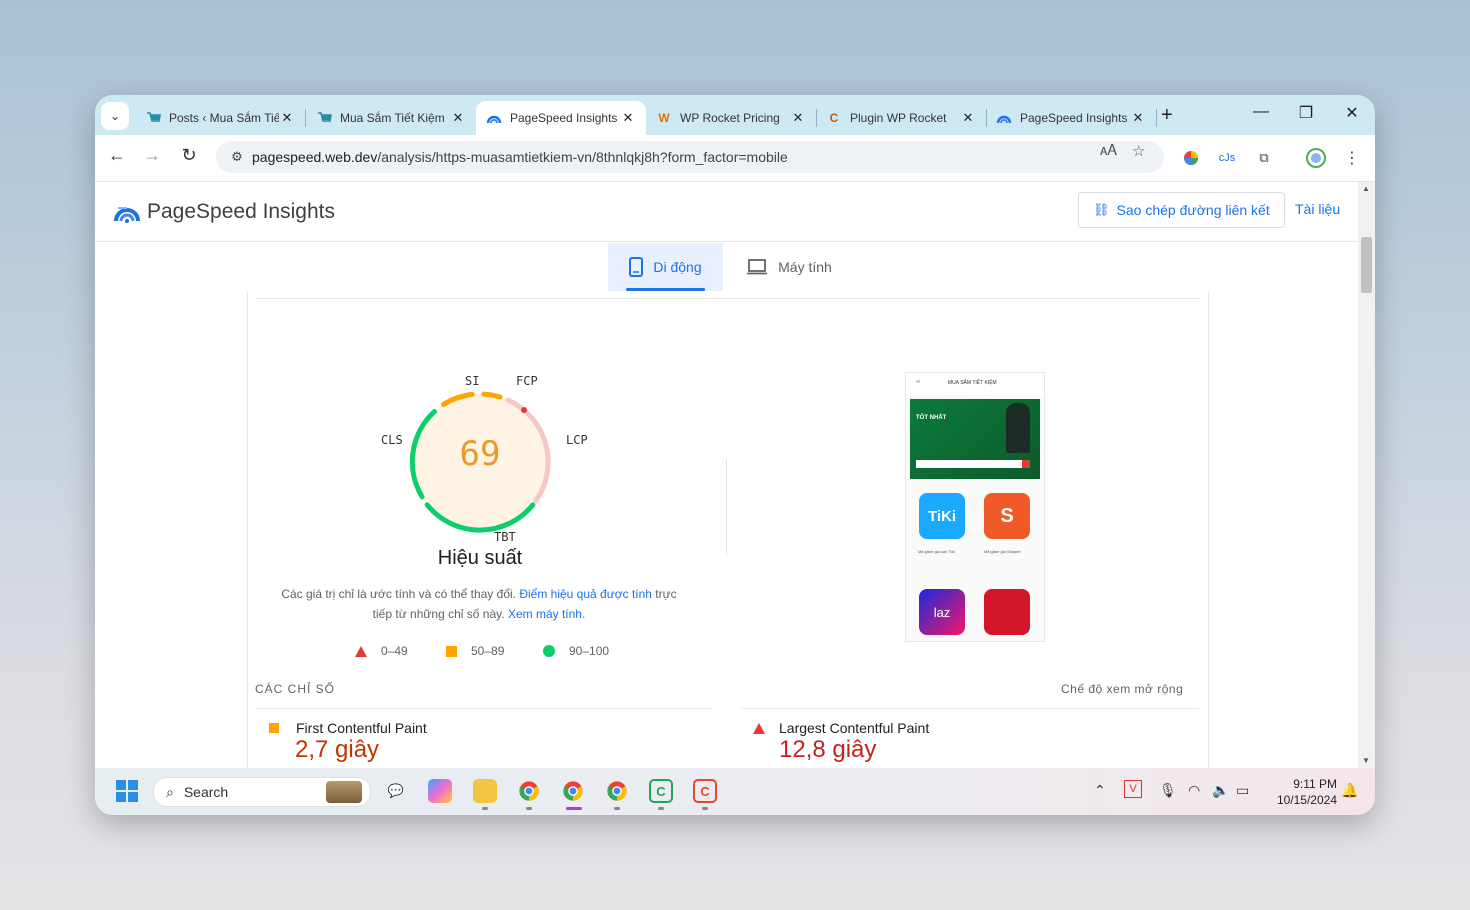  What do you see at coordinates (677, 267) in the screenshot?
I see `tab-mobile-label: Di động` at bounding box center [677, 267].